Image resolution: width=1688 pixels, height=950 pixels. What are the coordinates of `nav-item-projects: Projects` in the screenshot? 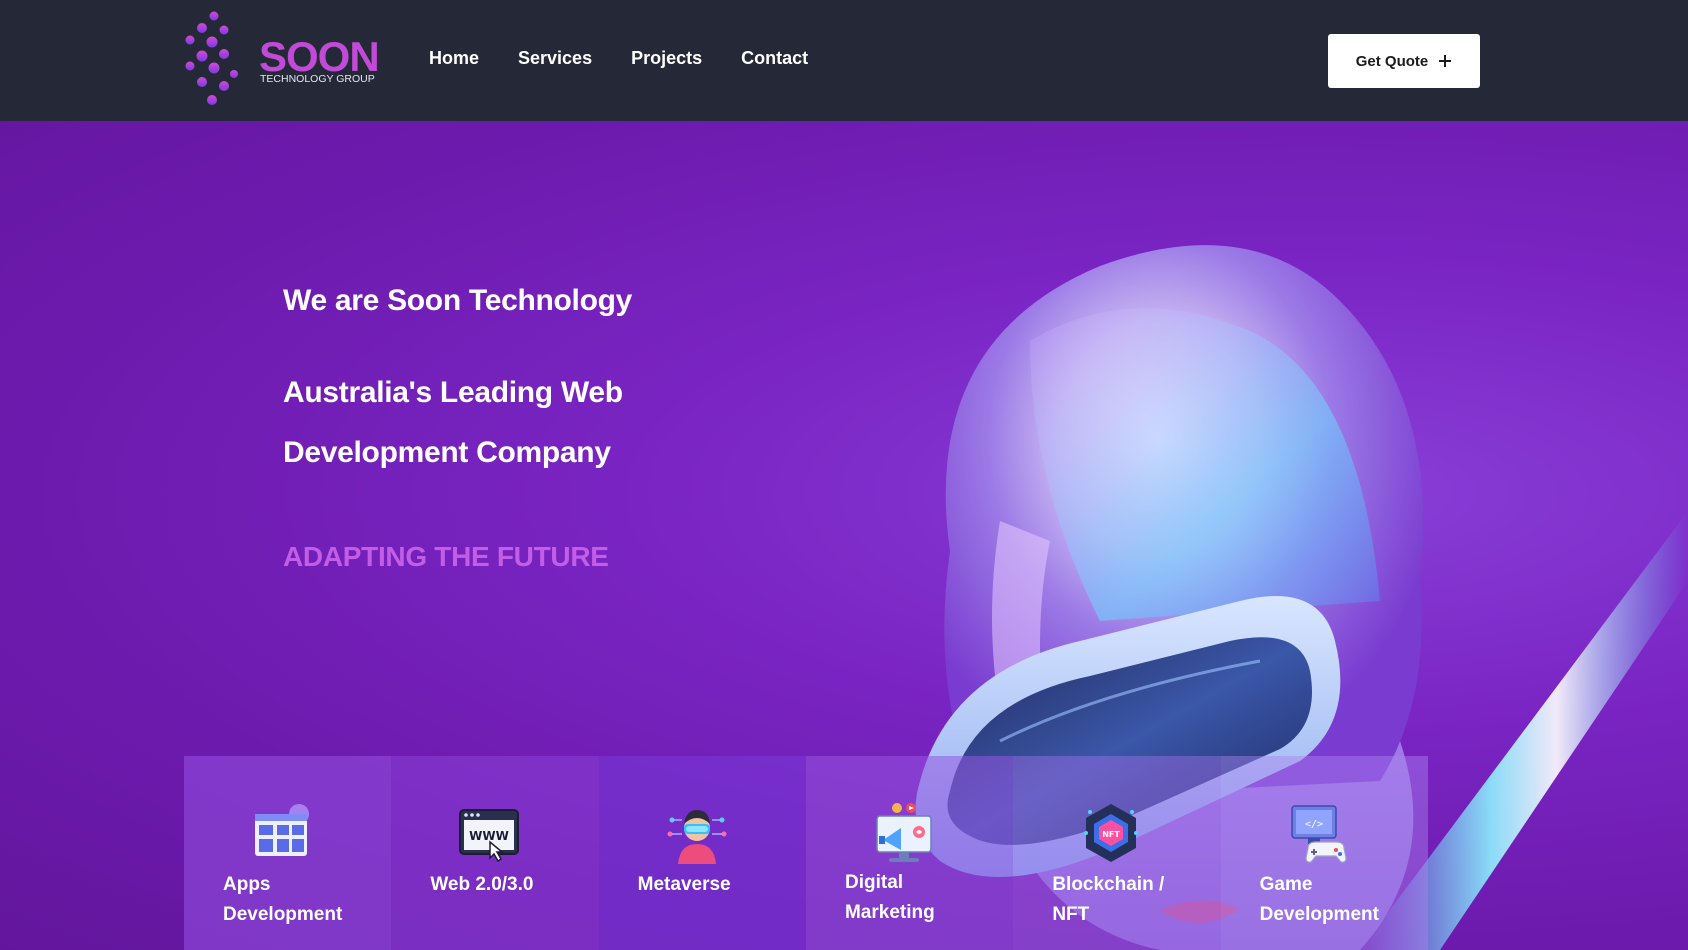 It's located at (666, 58).